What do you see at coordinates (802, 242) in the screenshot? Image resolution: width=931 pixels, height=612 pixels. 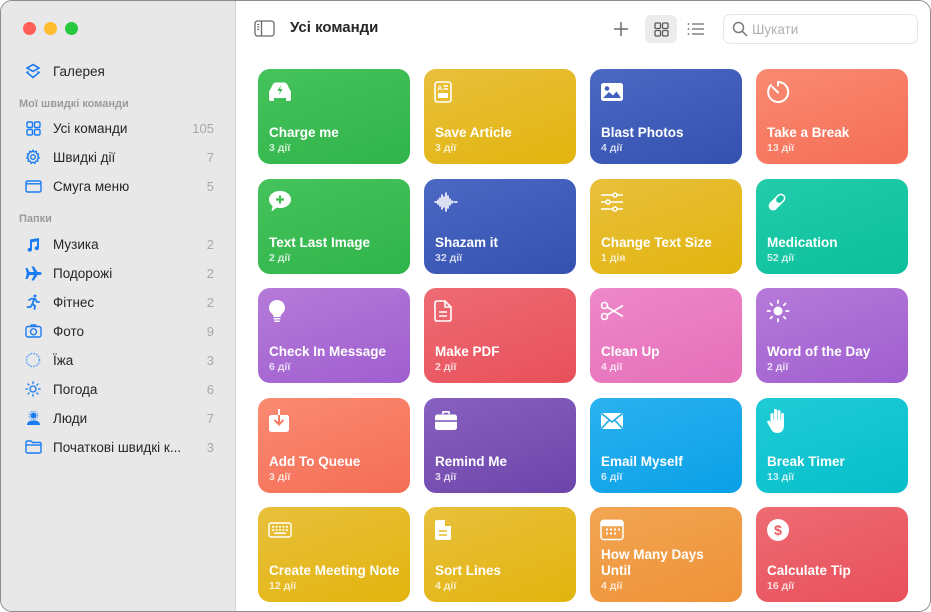 I see `shortcut-name: Medication` at bounding box center [802, 242].